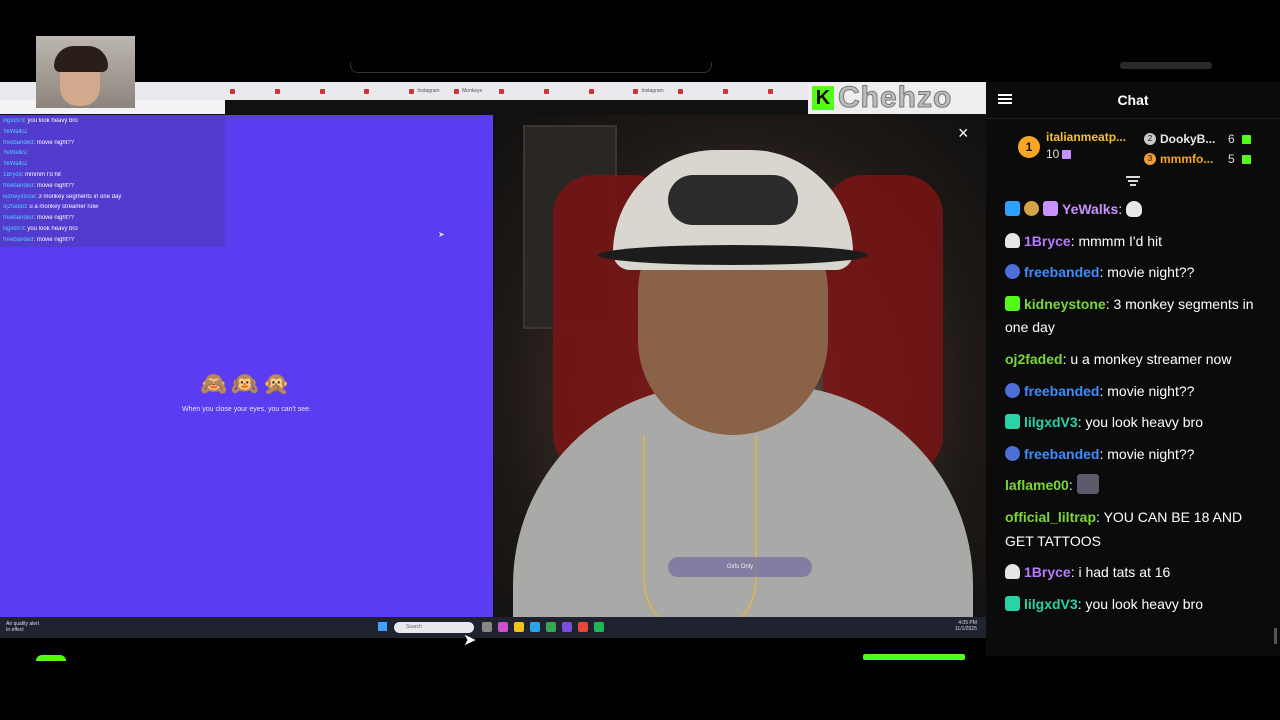 This screenshot has height=720, width=1280. Describe the element at coordinates (1037, 485) in the screenshot. I see `chat-username: laflame00` at that location.